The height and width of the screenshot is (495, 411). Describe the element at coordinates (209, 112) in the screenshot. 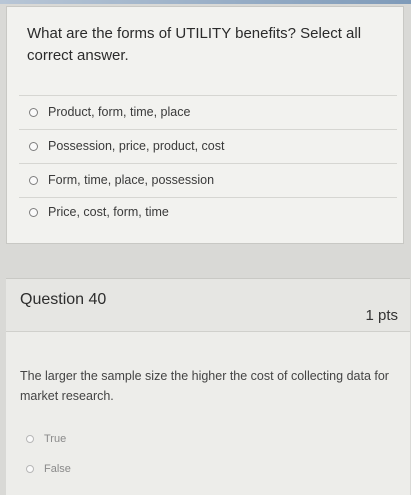

I see `answer-option: Product, form, time, place` at that location.